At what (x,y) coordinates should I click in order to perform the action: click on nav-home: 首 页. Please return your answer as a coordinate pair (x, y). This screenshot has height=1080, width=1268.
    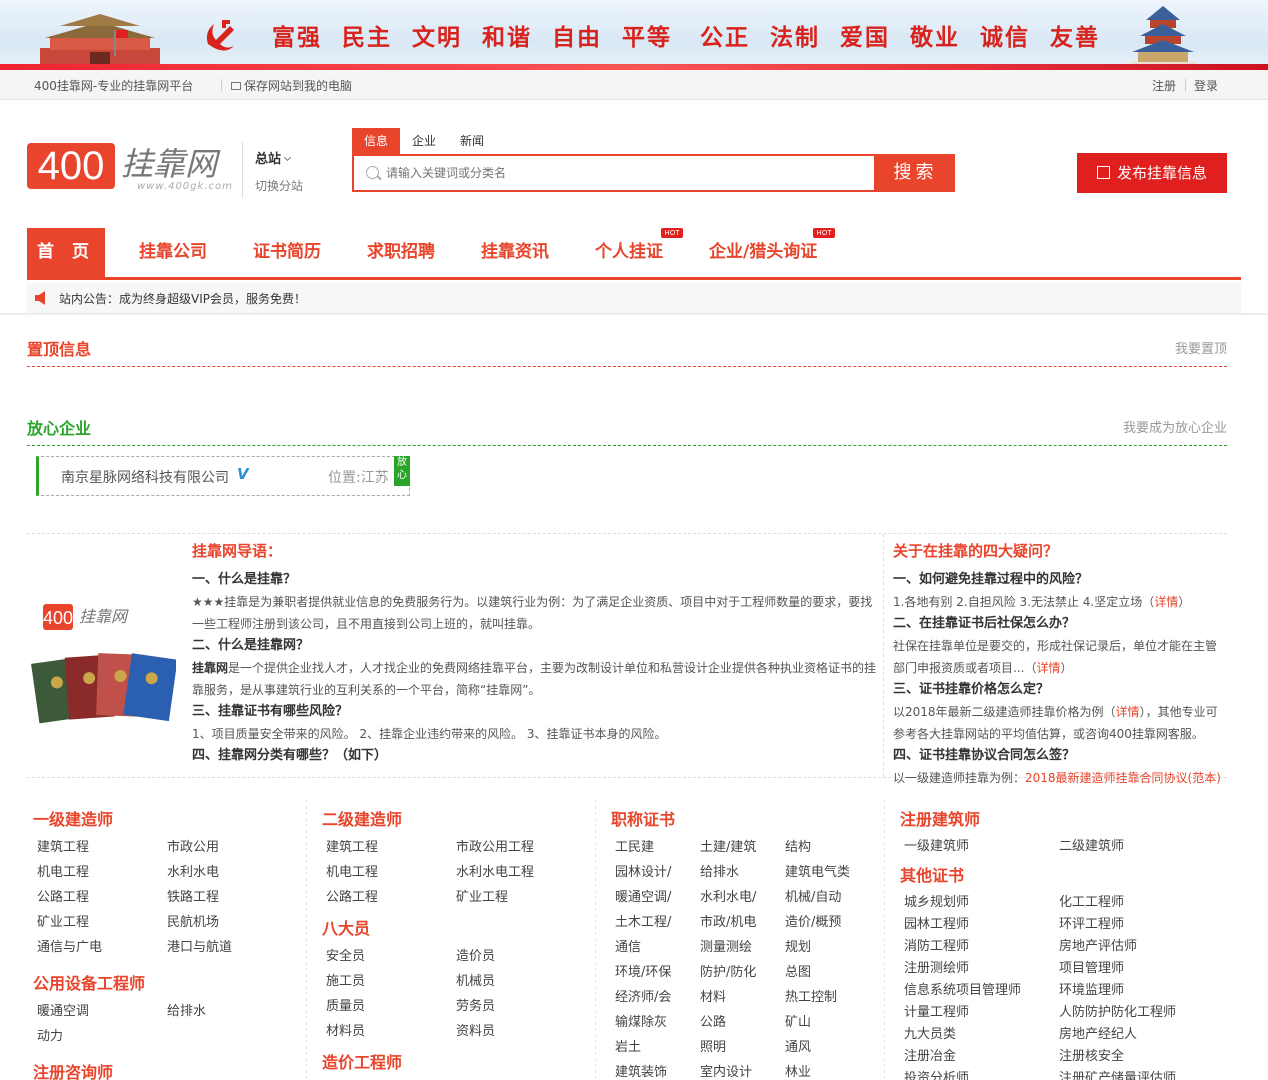
    Looking at the image, I should click on (66, 252).